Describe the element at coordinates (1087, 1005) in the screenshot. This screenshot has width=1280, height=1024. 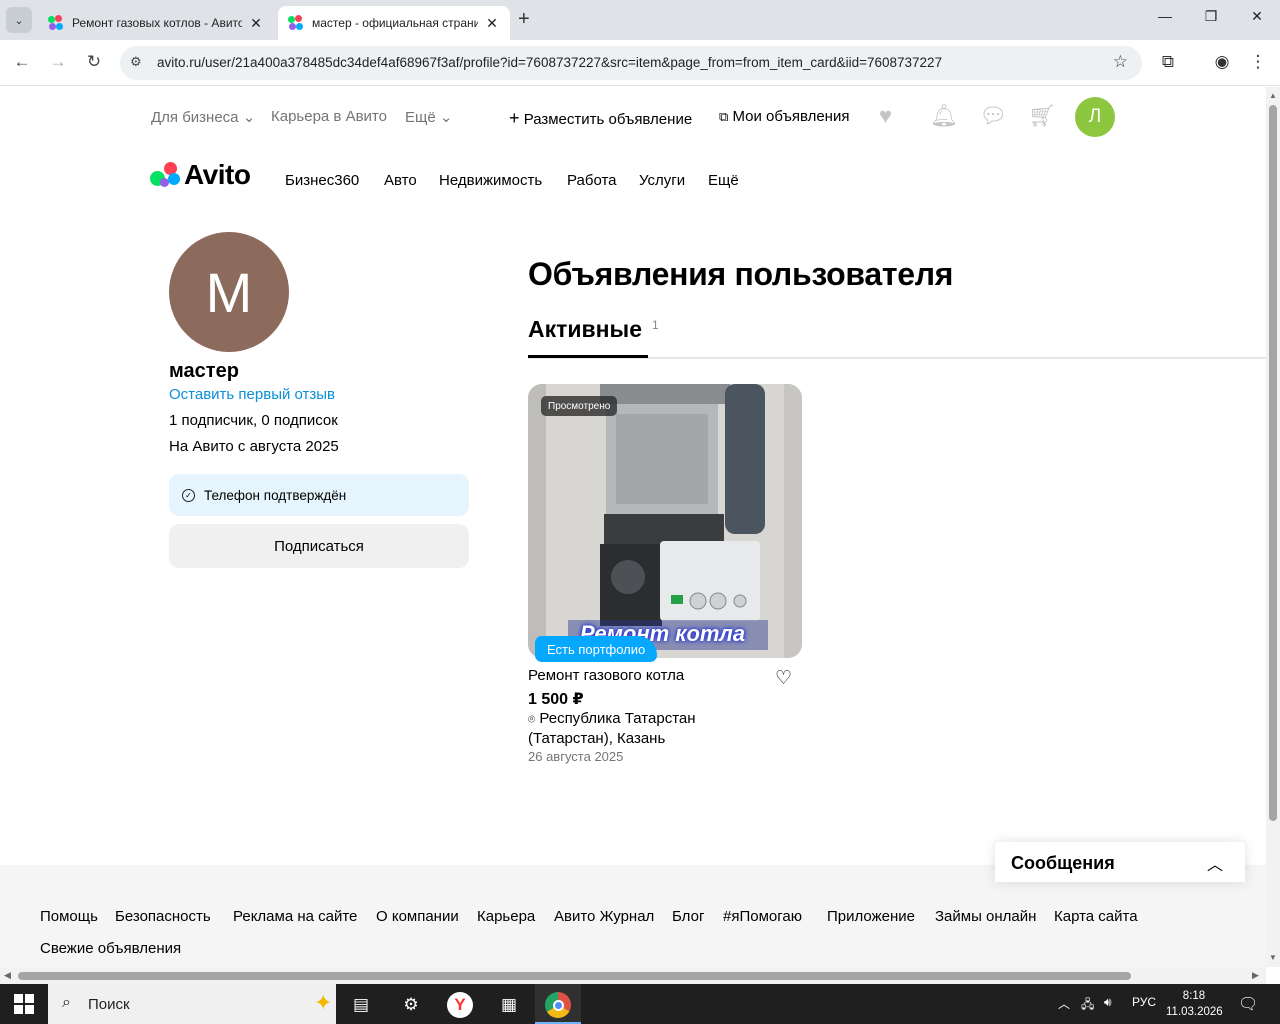
I see `network-icon: 🖧︎` at that location.